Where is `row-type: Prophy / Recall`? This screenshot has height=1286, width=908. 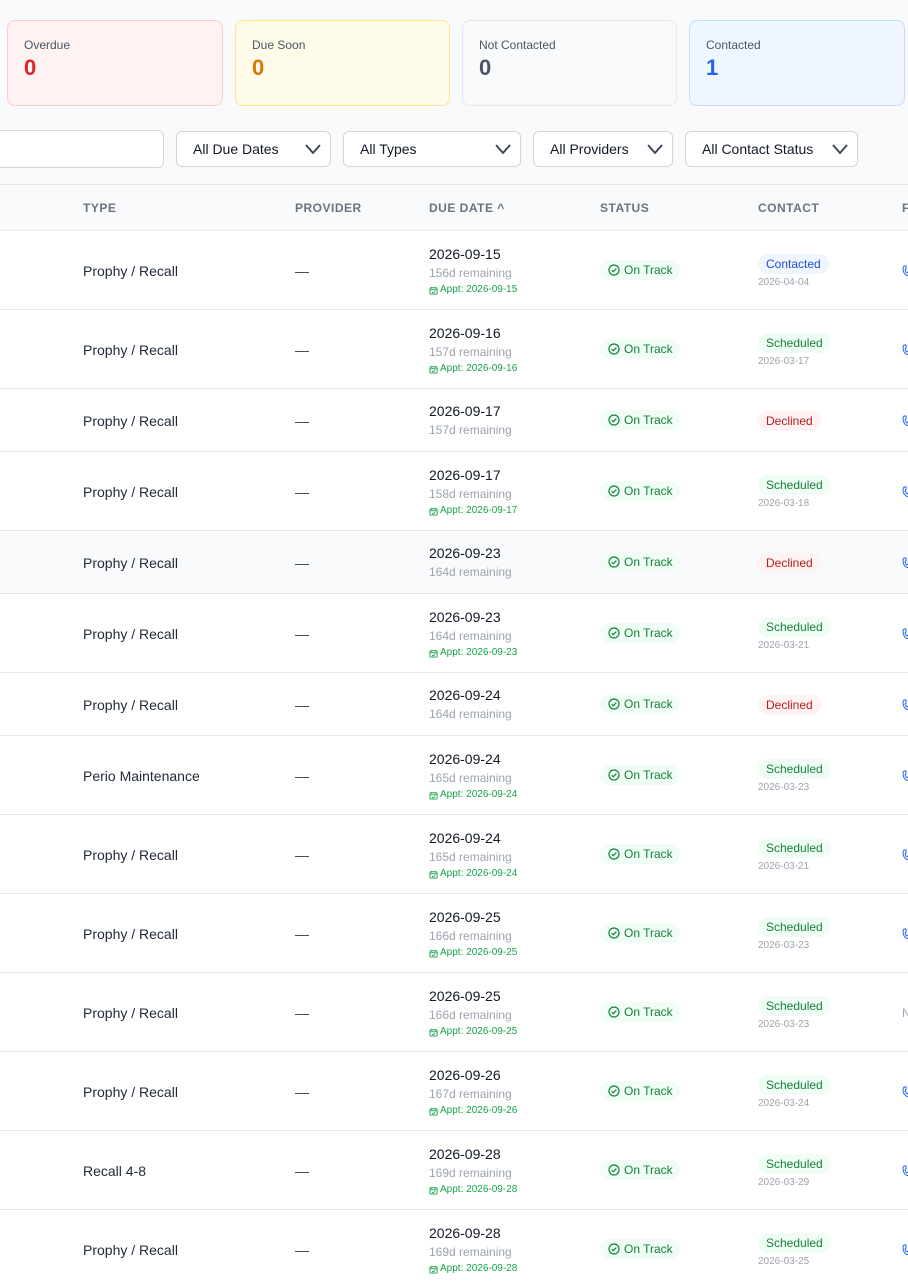 row-type: Prophy / Recall is located at coordinates (130, 271).